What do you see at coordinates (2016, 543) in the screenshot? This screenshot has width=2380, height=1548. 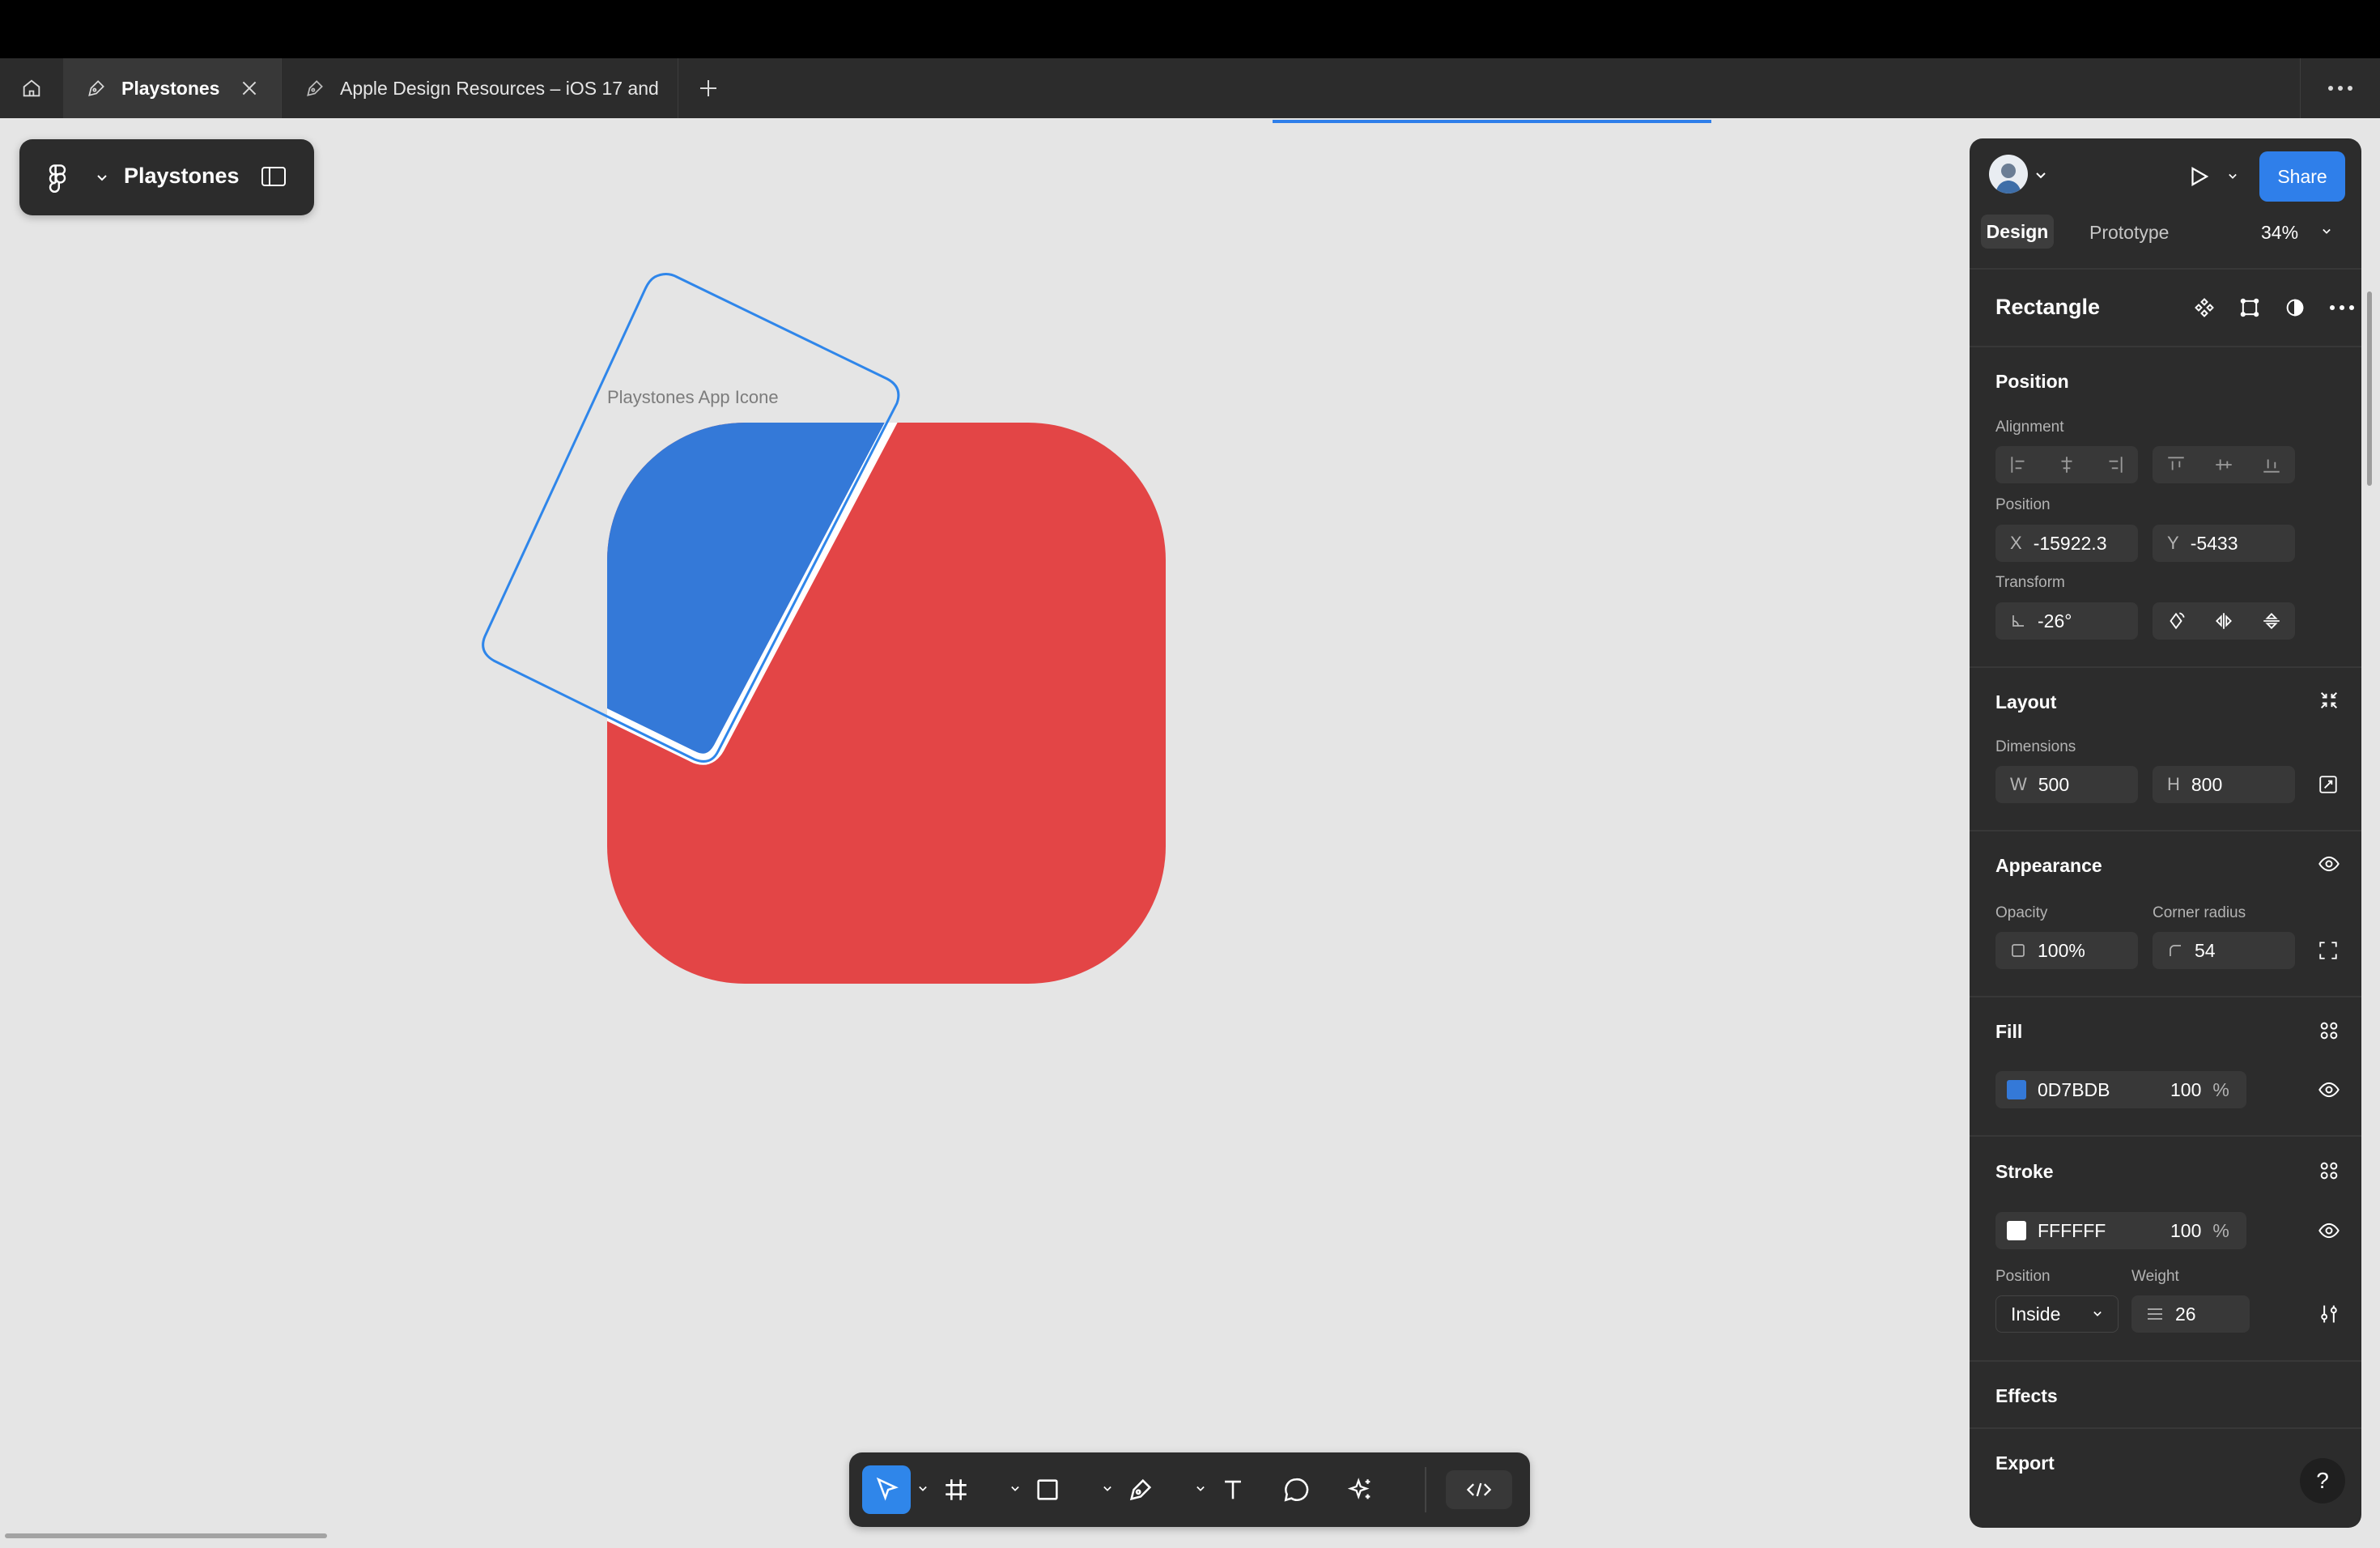 I see `x-prefix: X` at bounding box center [2016, 543].